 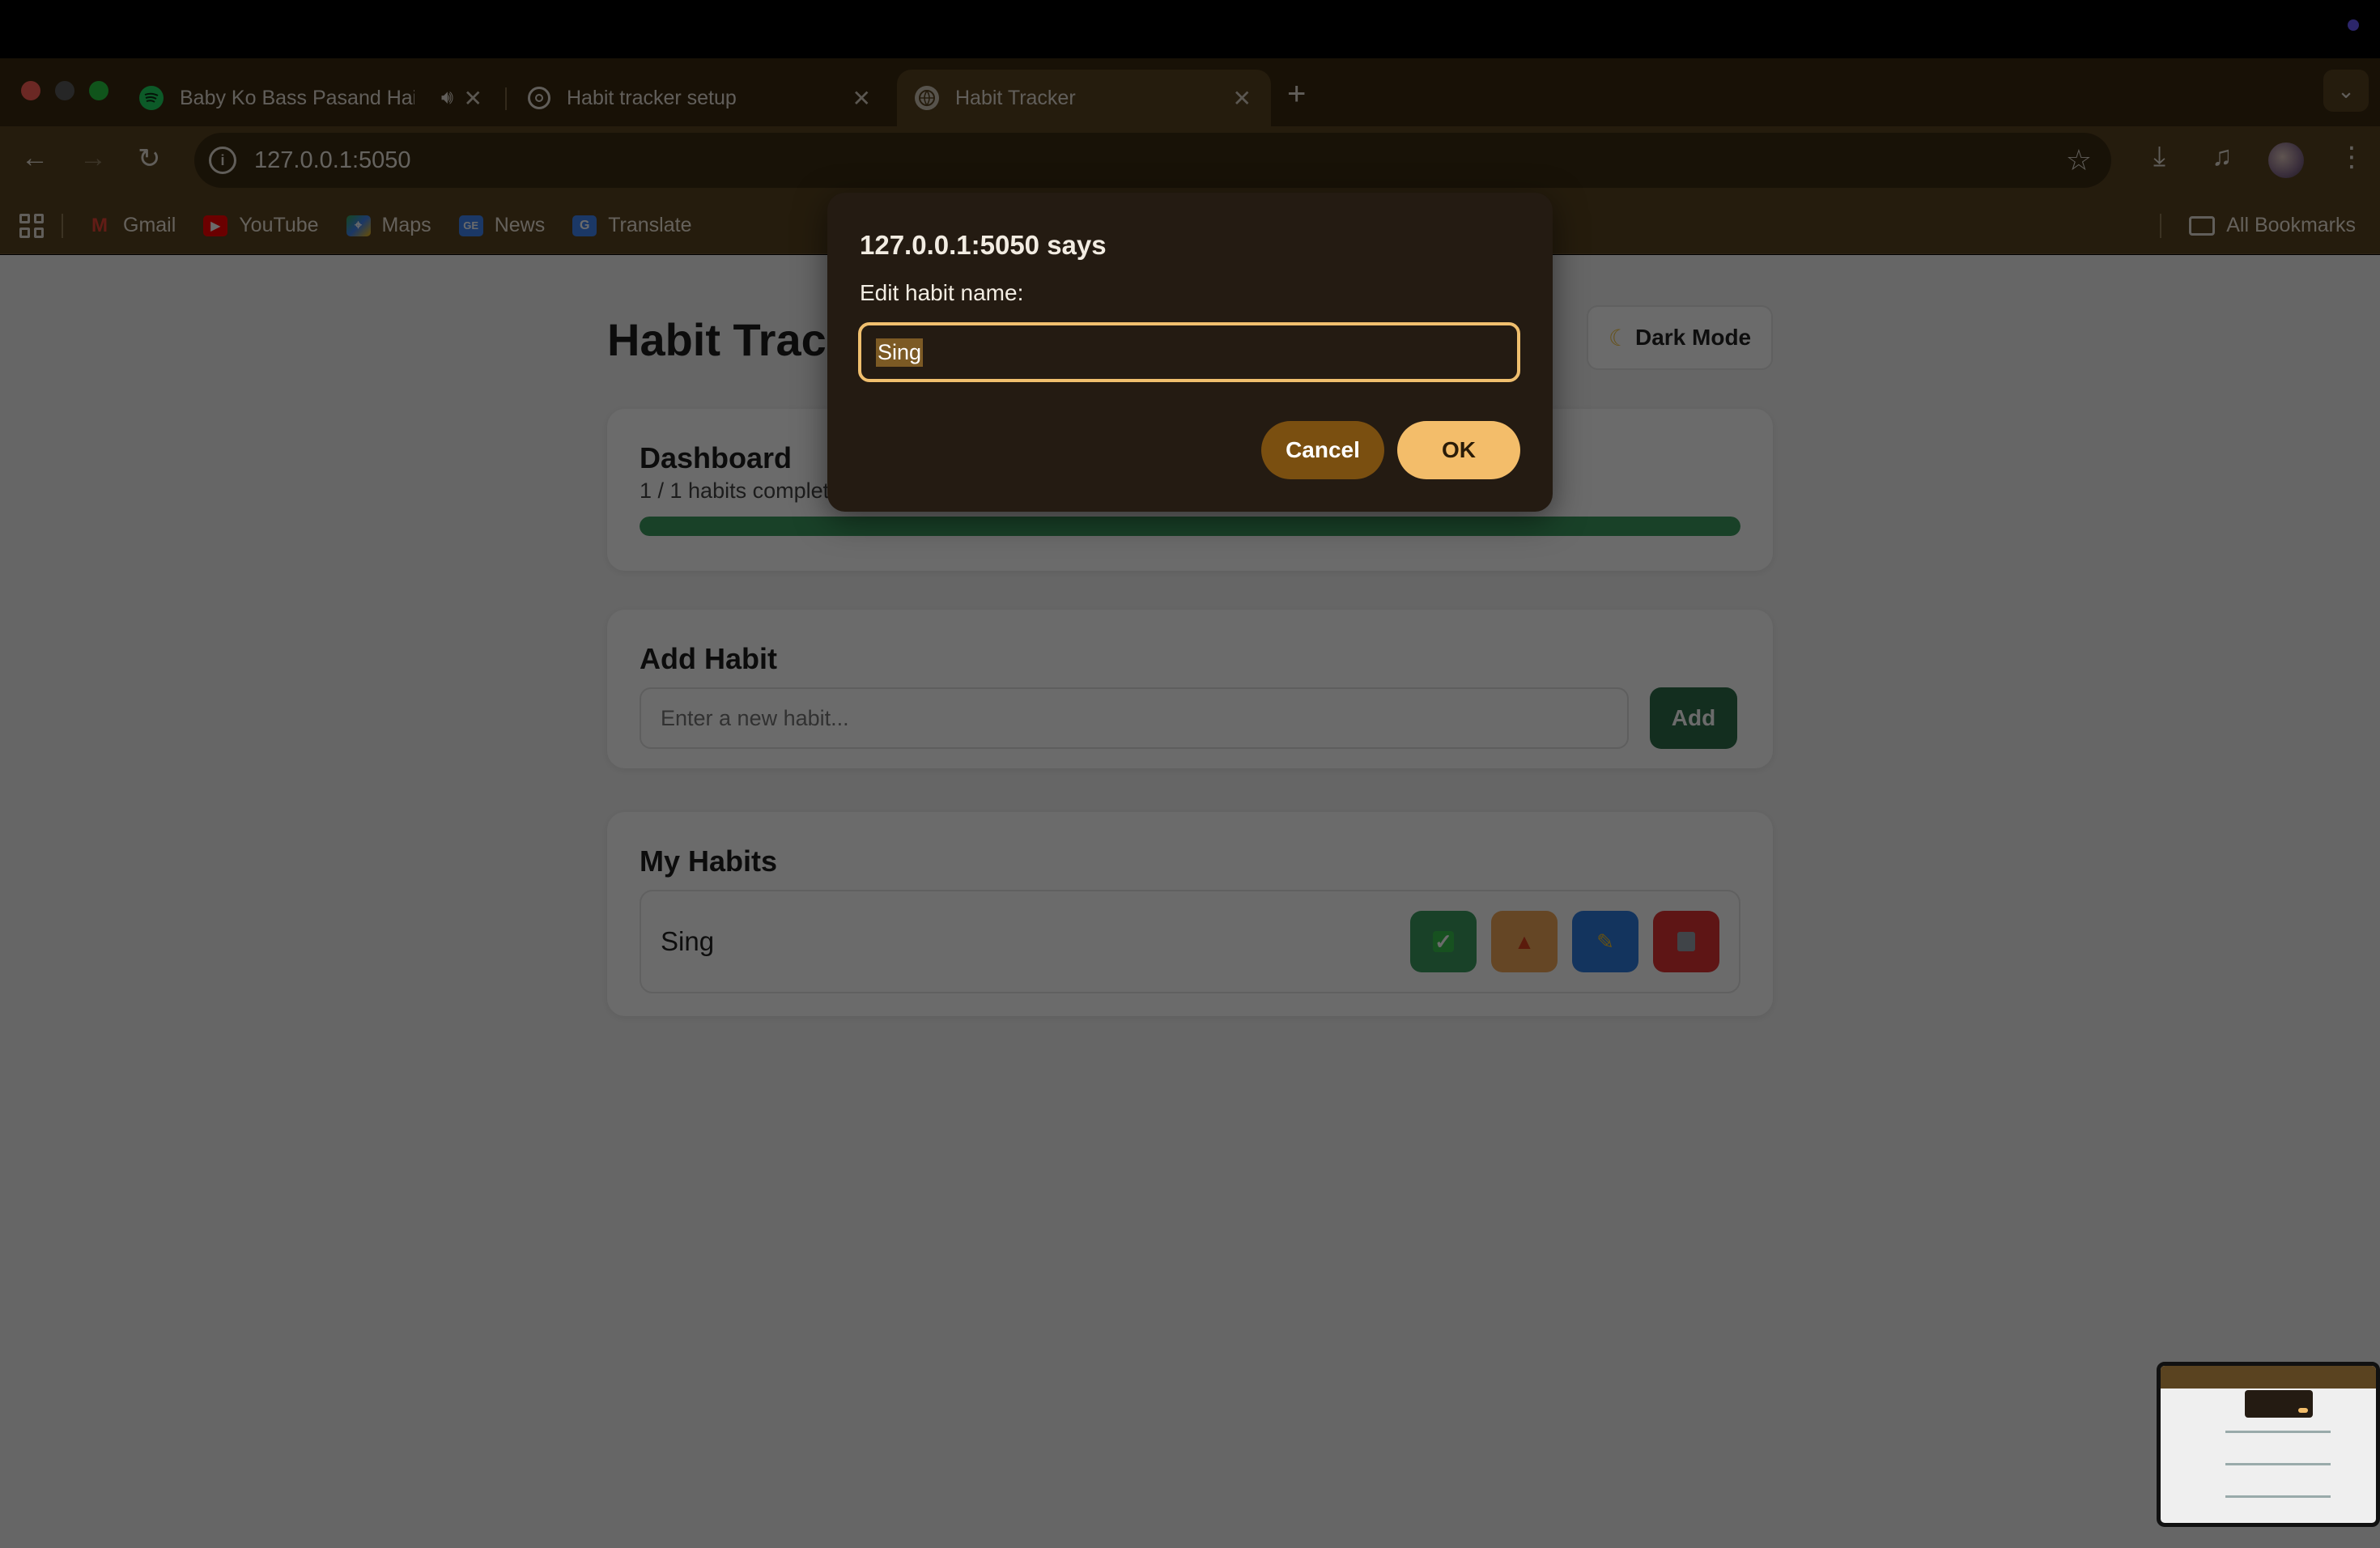 I want to click on bookmark-maps: ⌖ Maps, so click(x=388, y=225).